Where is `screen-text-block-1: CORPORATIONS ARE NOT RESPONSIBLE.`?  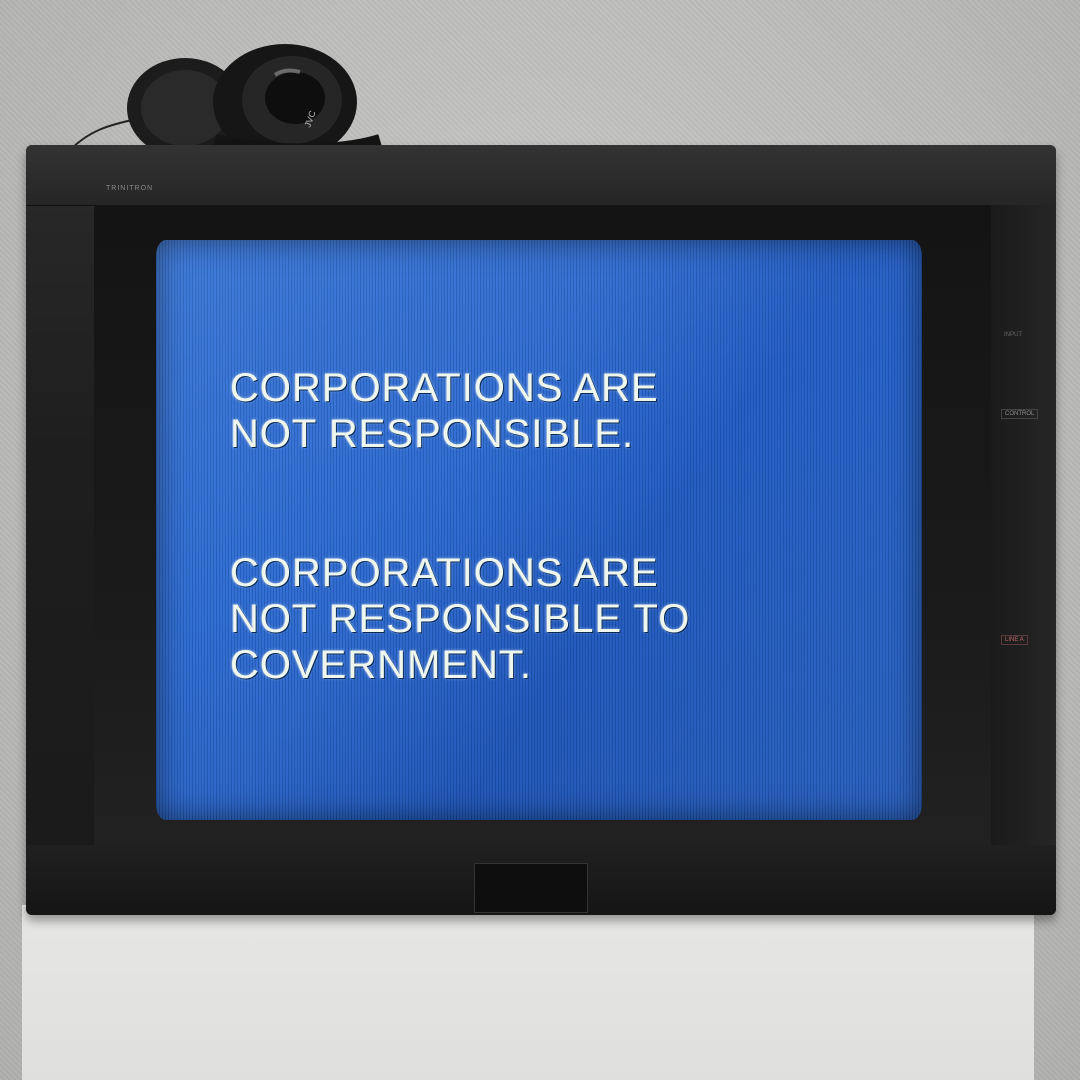 screen-text-block-1: CORPORATIONS ARE NOT RESPONSIBLE. is located at coordinates (550, 411).